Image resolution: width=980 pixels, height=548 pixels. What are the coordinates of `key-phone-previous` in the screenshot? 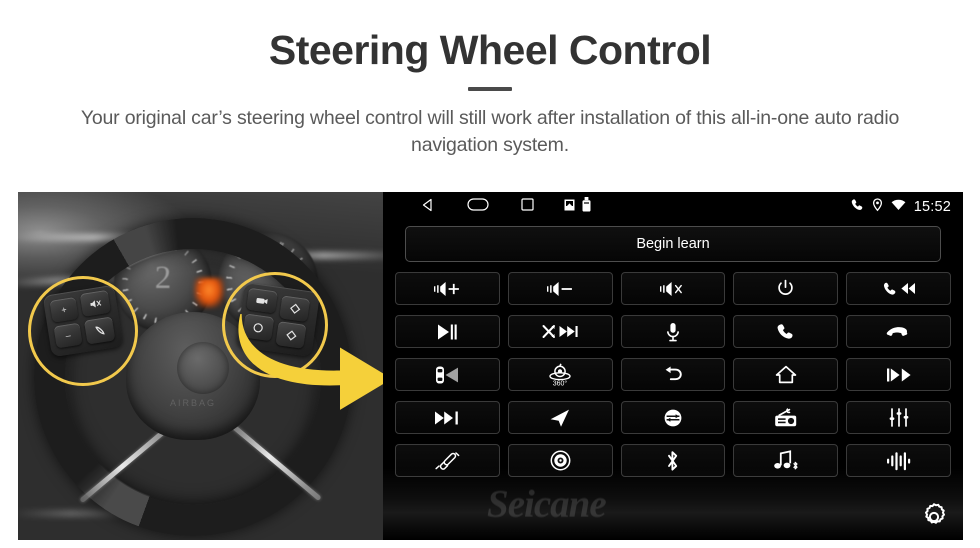 It's located at (898, 288).